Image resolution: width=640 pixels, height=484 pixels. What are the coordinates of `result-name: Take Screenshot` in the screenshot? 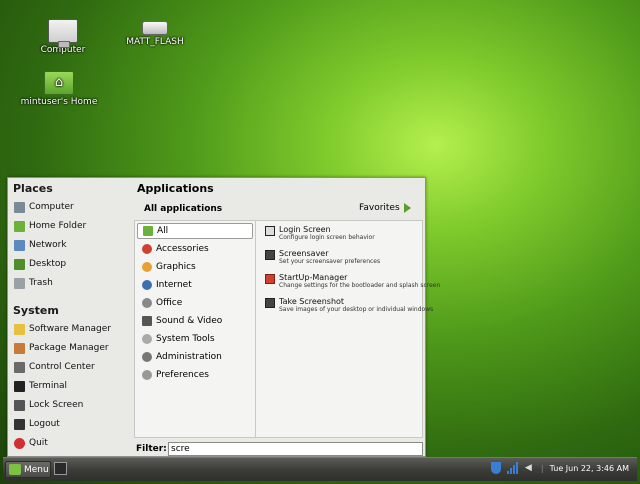 It's located at (312, 301).